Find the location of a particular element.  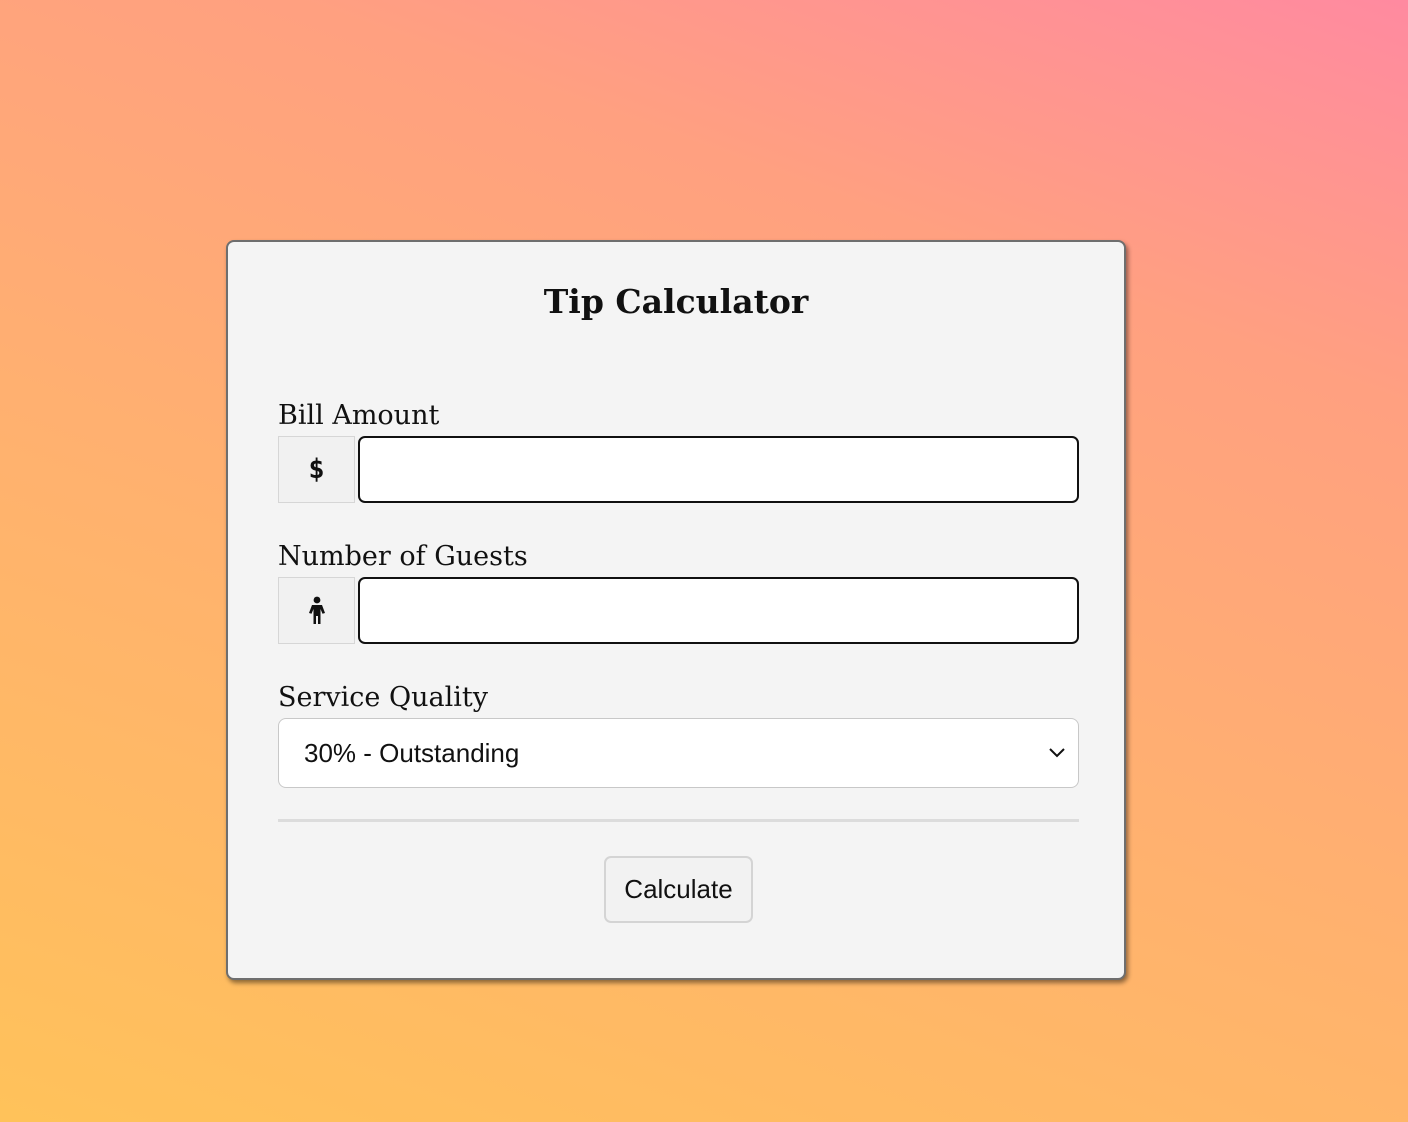

guests-input is located at coordinates (718, 610).